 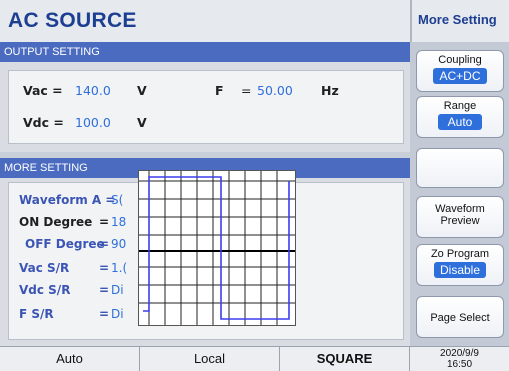 I want to click on status-date: 2020/9/9, so click(x=459, y=353).